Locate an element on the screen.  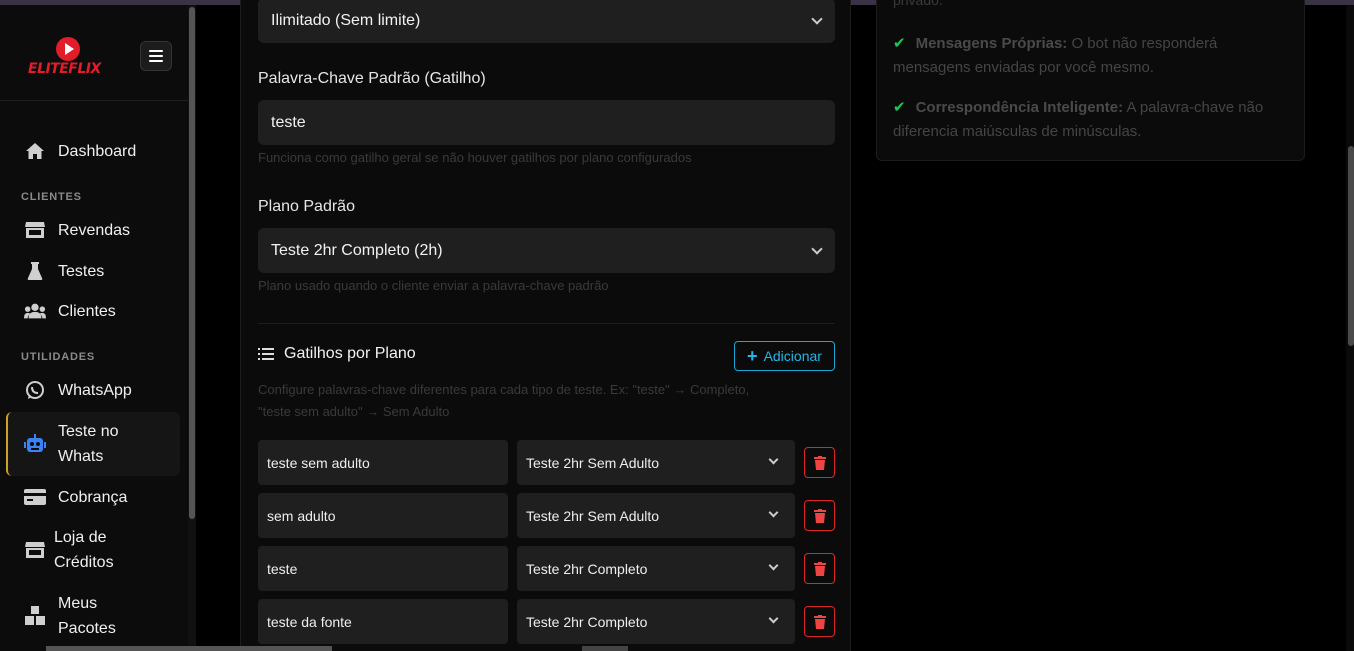
sidebar-item-teste-no-whats: Teste no Whats is located at coordinates (93, 444).